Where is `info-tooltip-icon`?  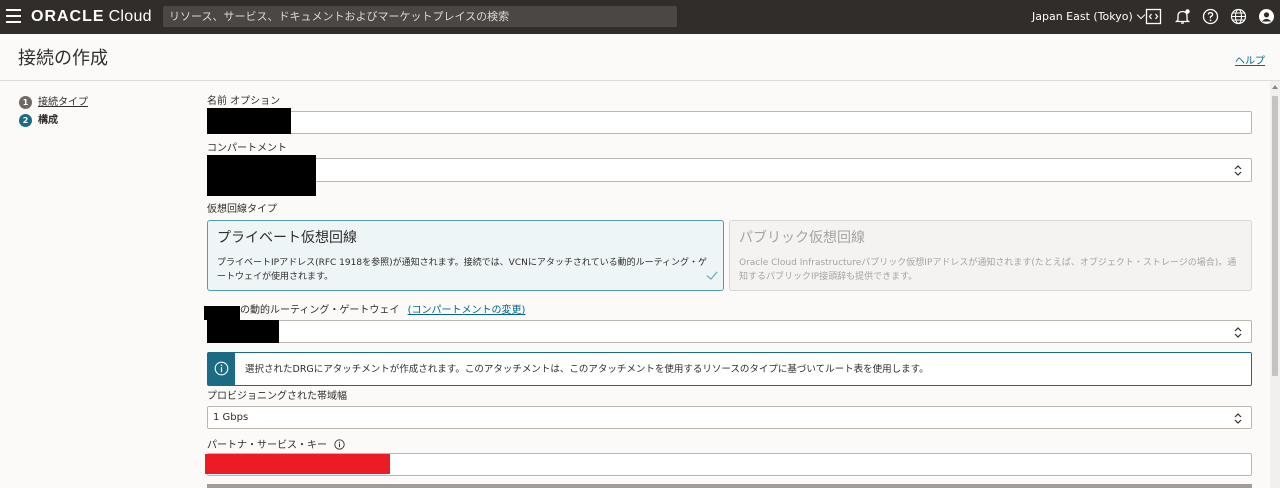
info-tooltip-icon is located at coordinates (339, 444).